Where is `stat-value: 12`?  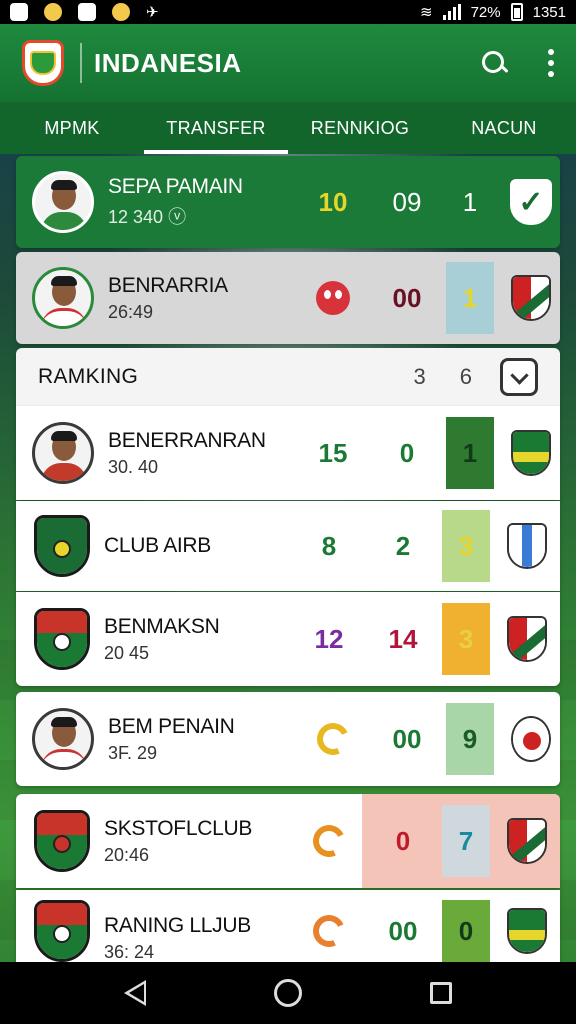
stat-value: 12 is located at coordinates (329, 638).